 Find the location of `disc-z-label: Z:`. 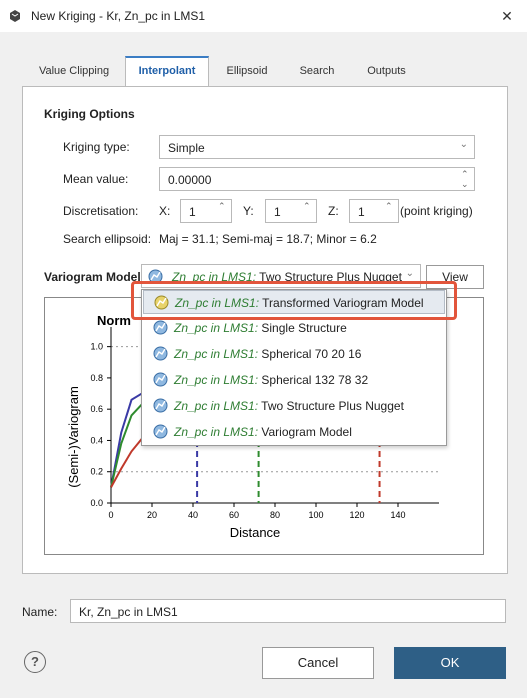

disc-z-label: Z: is located at coordinates (333, 211).